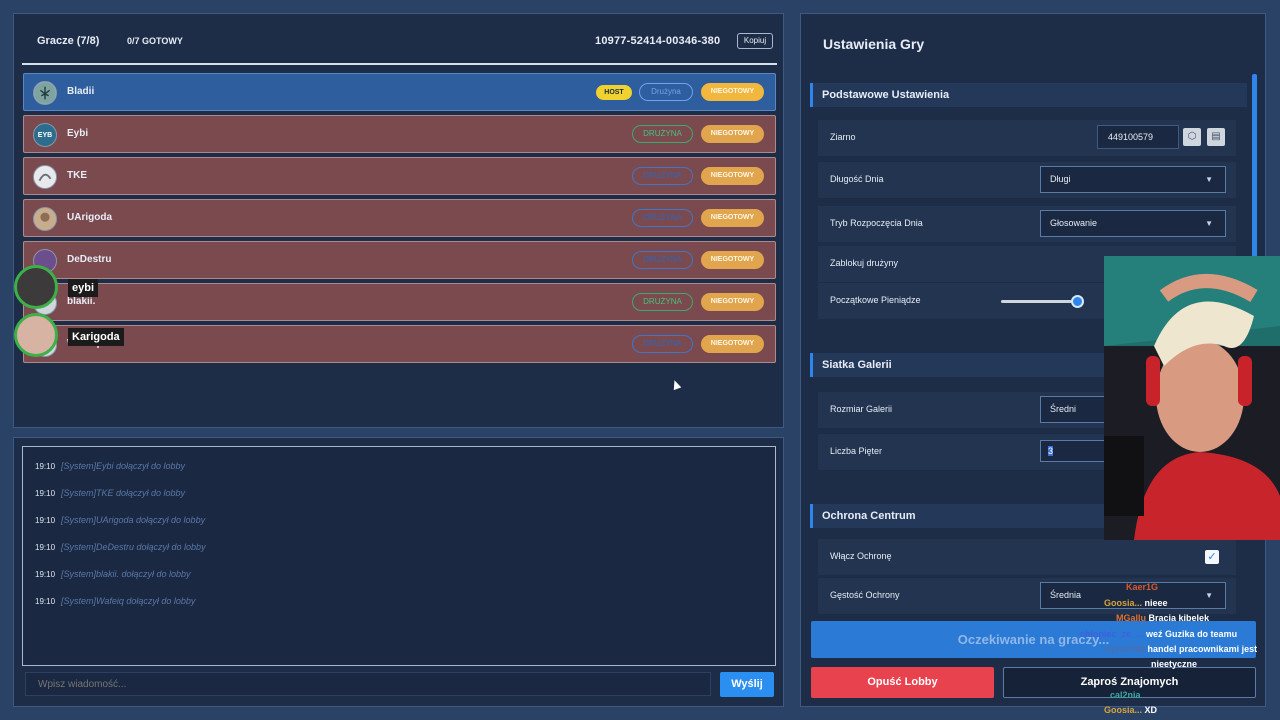 This screenshot has width=1280, height=720. I want to click on seed-input: 449100579, so click(1138, 137).